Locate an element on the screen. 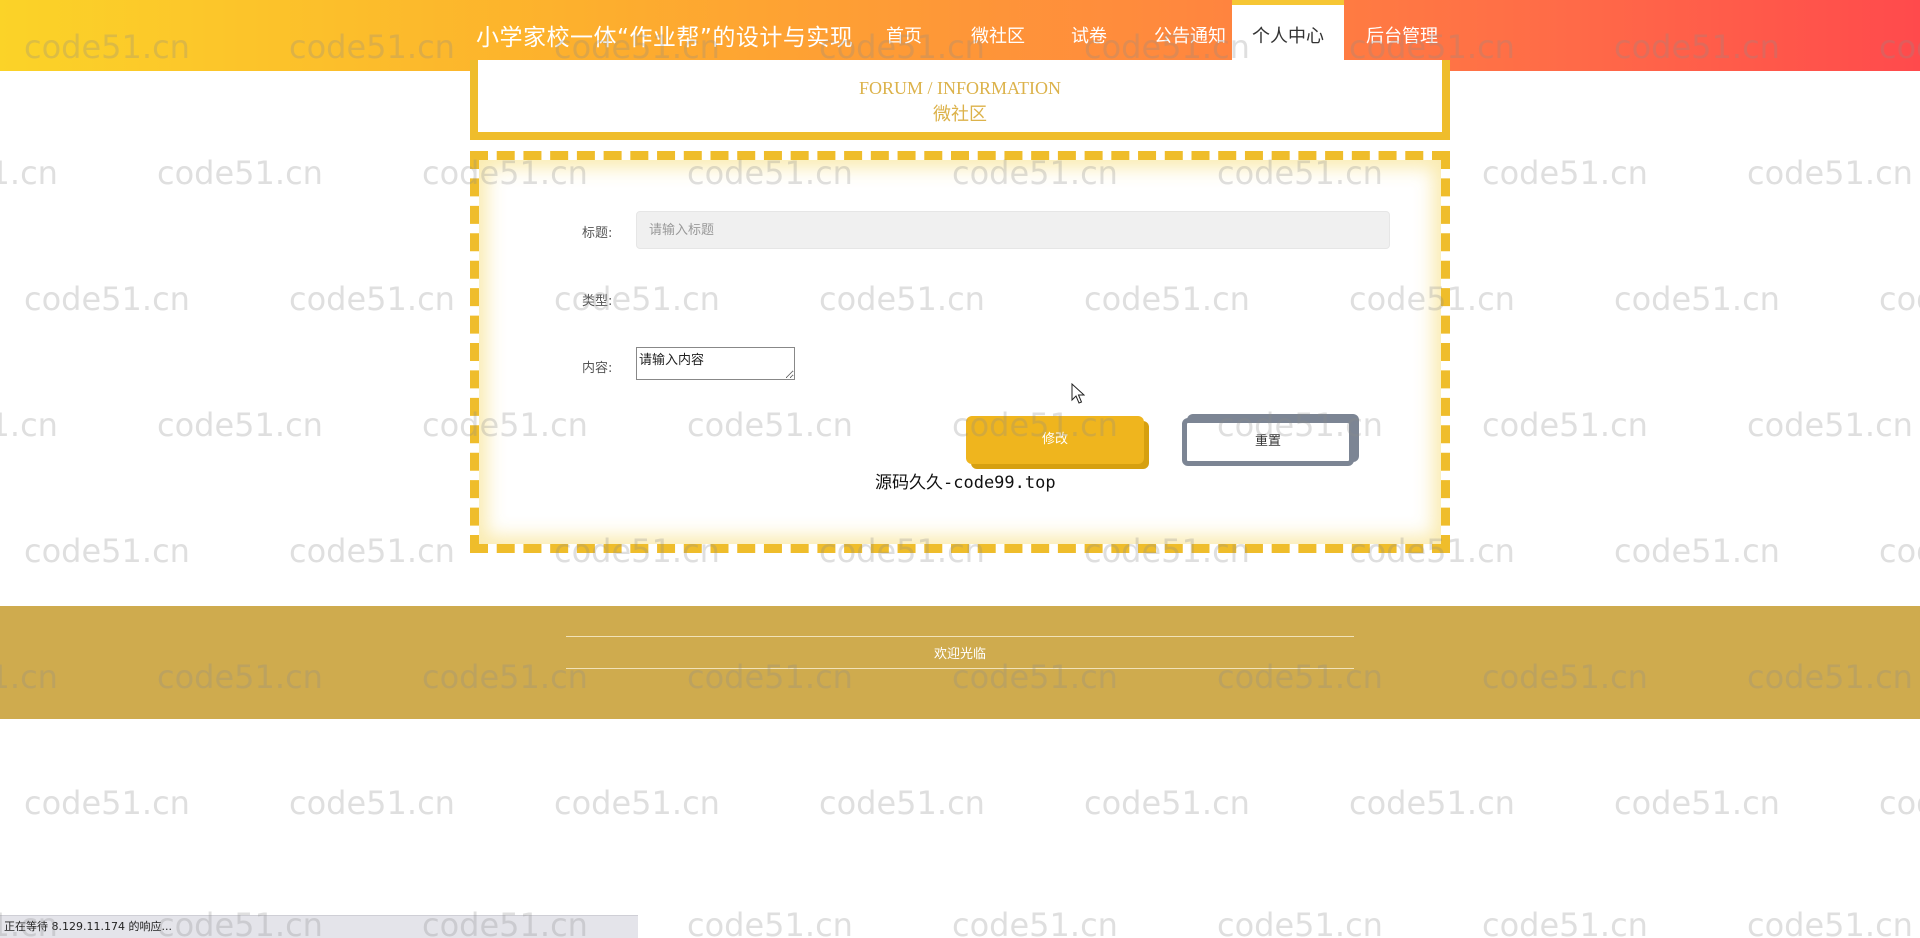 The height and width of the screenshot is (938, 1920). footer: 欢迎光临 is located at coordinates (960, 662).